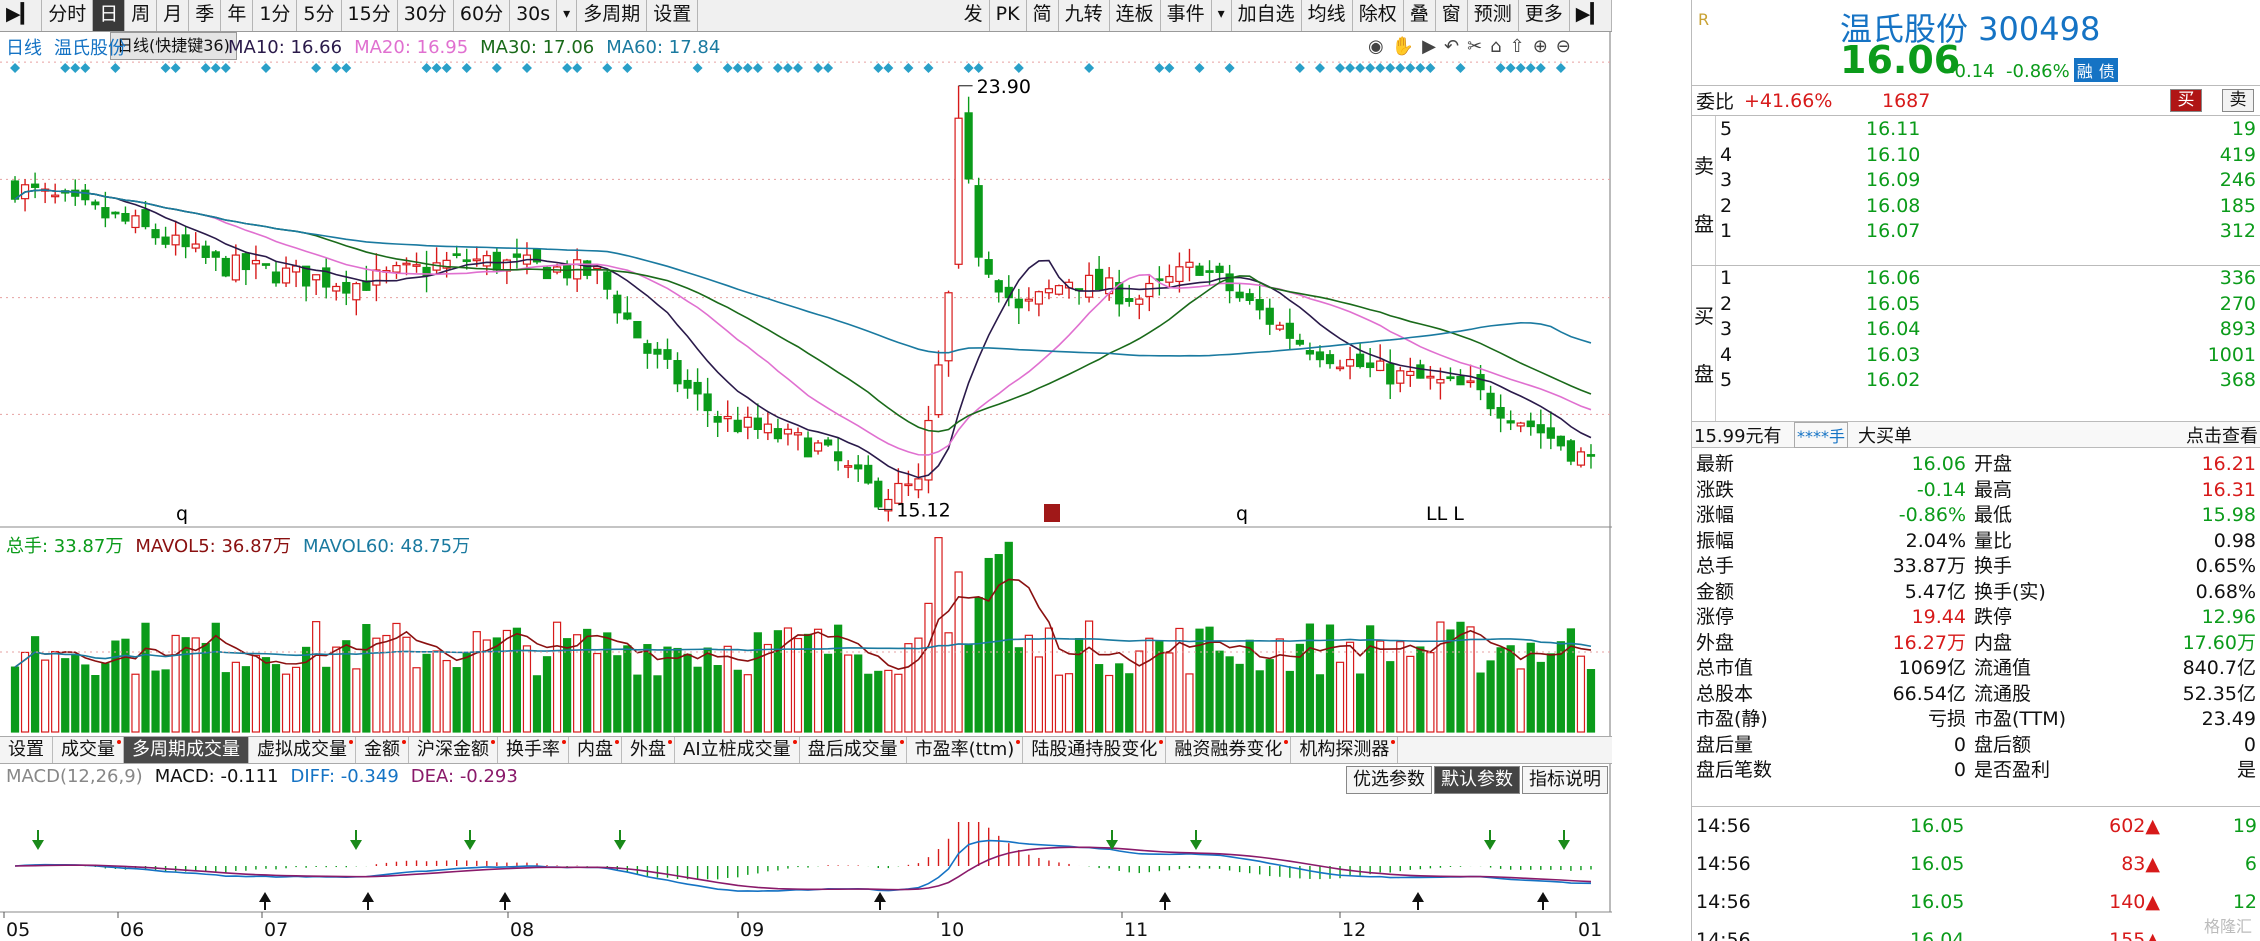  Describe the element at coordinates (1988, 279) in the screenshot. I see `bids-row: 1 16.06 336` at that location.